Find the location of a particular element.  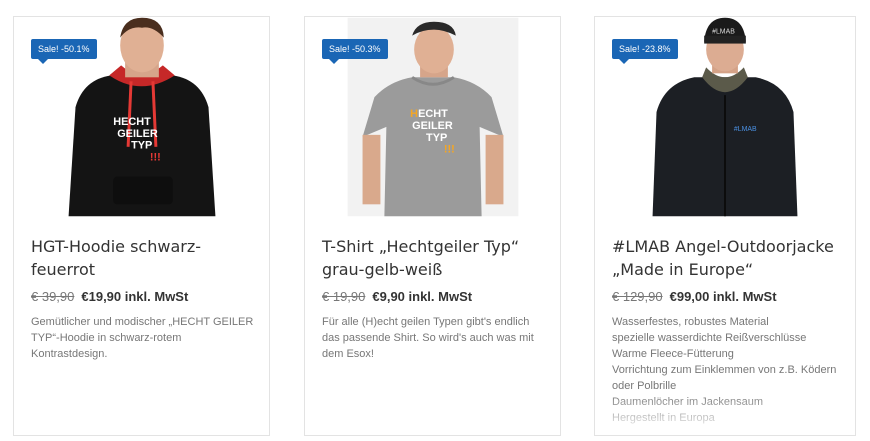

new-price: €99,00 inkl. MwSt is located at coordinates (723, 296).